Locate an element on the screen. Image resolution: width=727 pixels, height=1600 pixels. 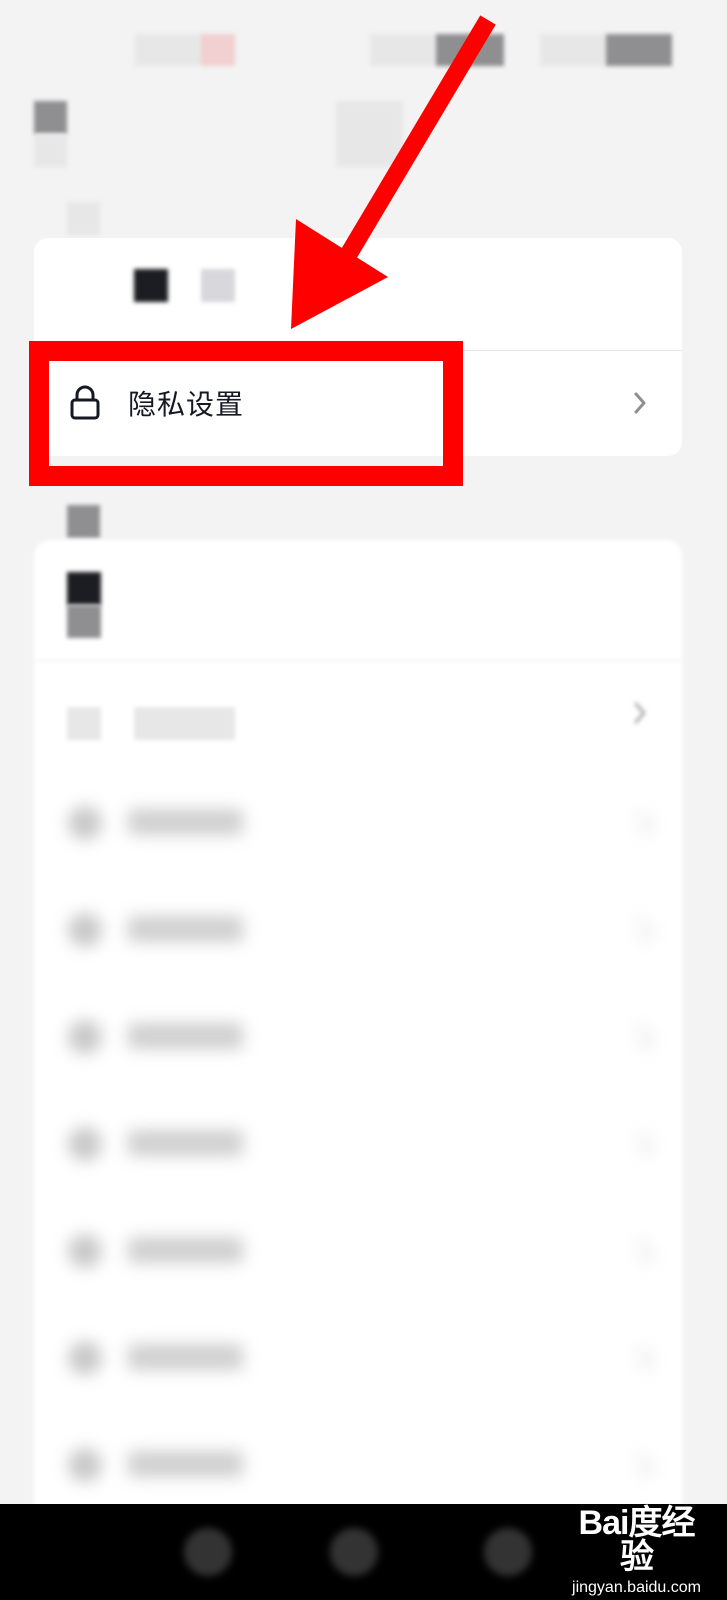
signal-icon is located at coordinates (573, 50).